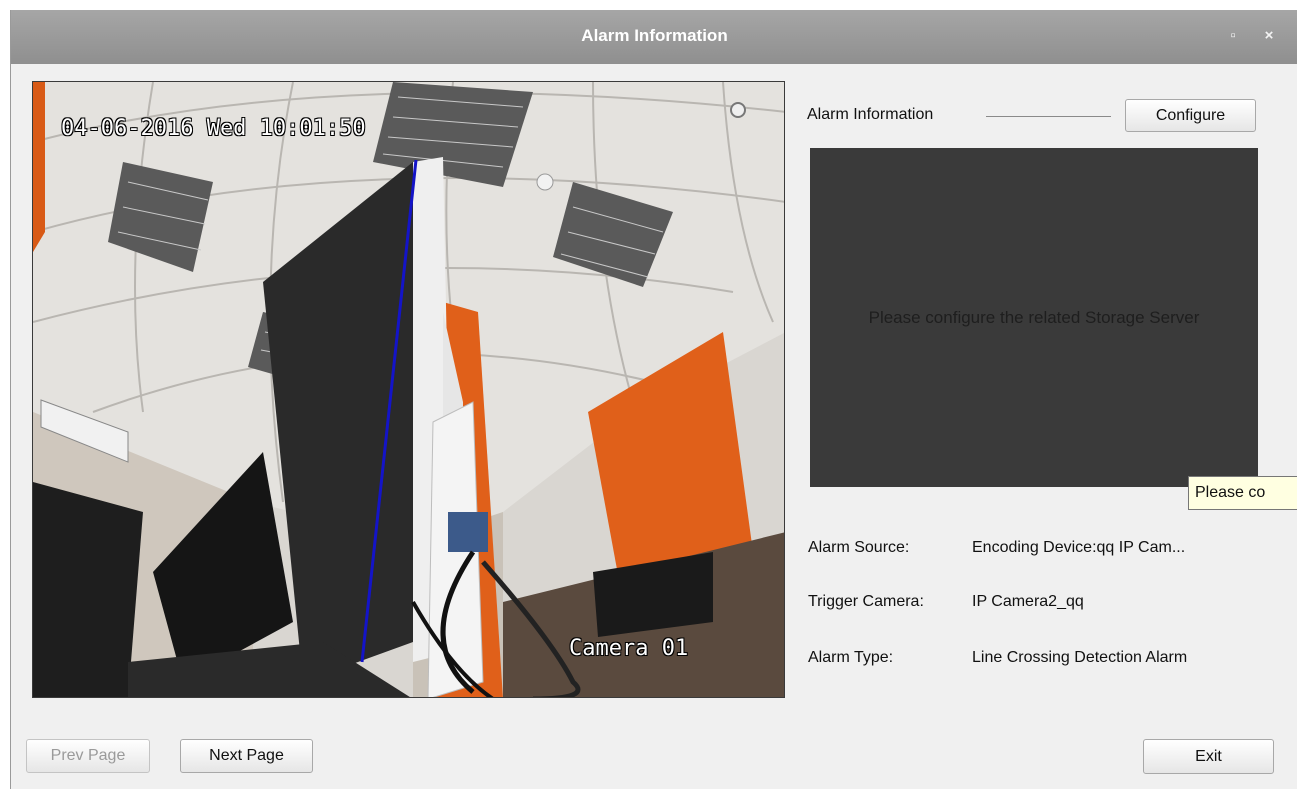 The image size is (1297, 789). Describe the element at coordinates (1048, 116) in the screenshot. I see `heading-divider` at that location.